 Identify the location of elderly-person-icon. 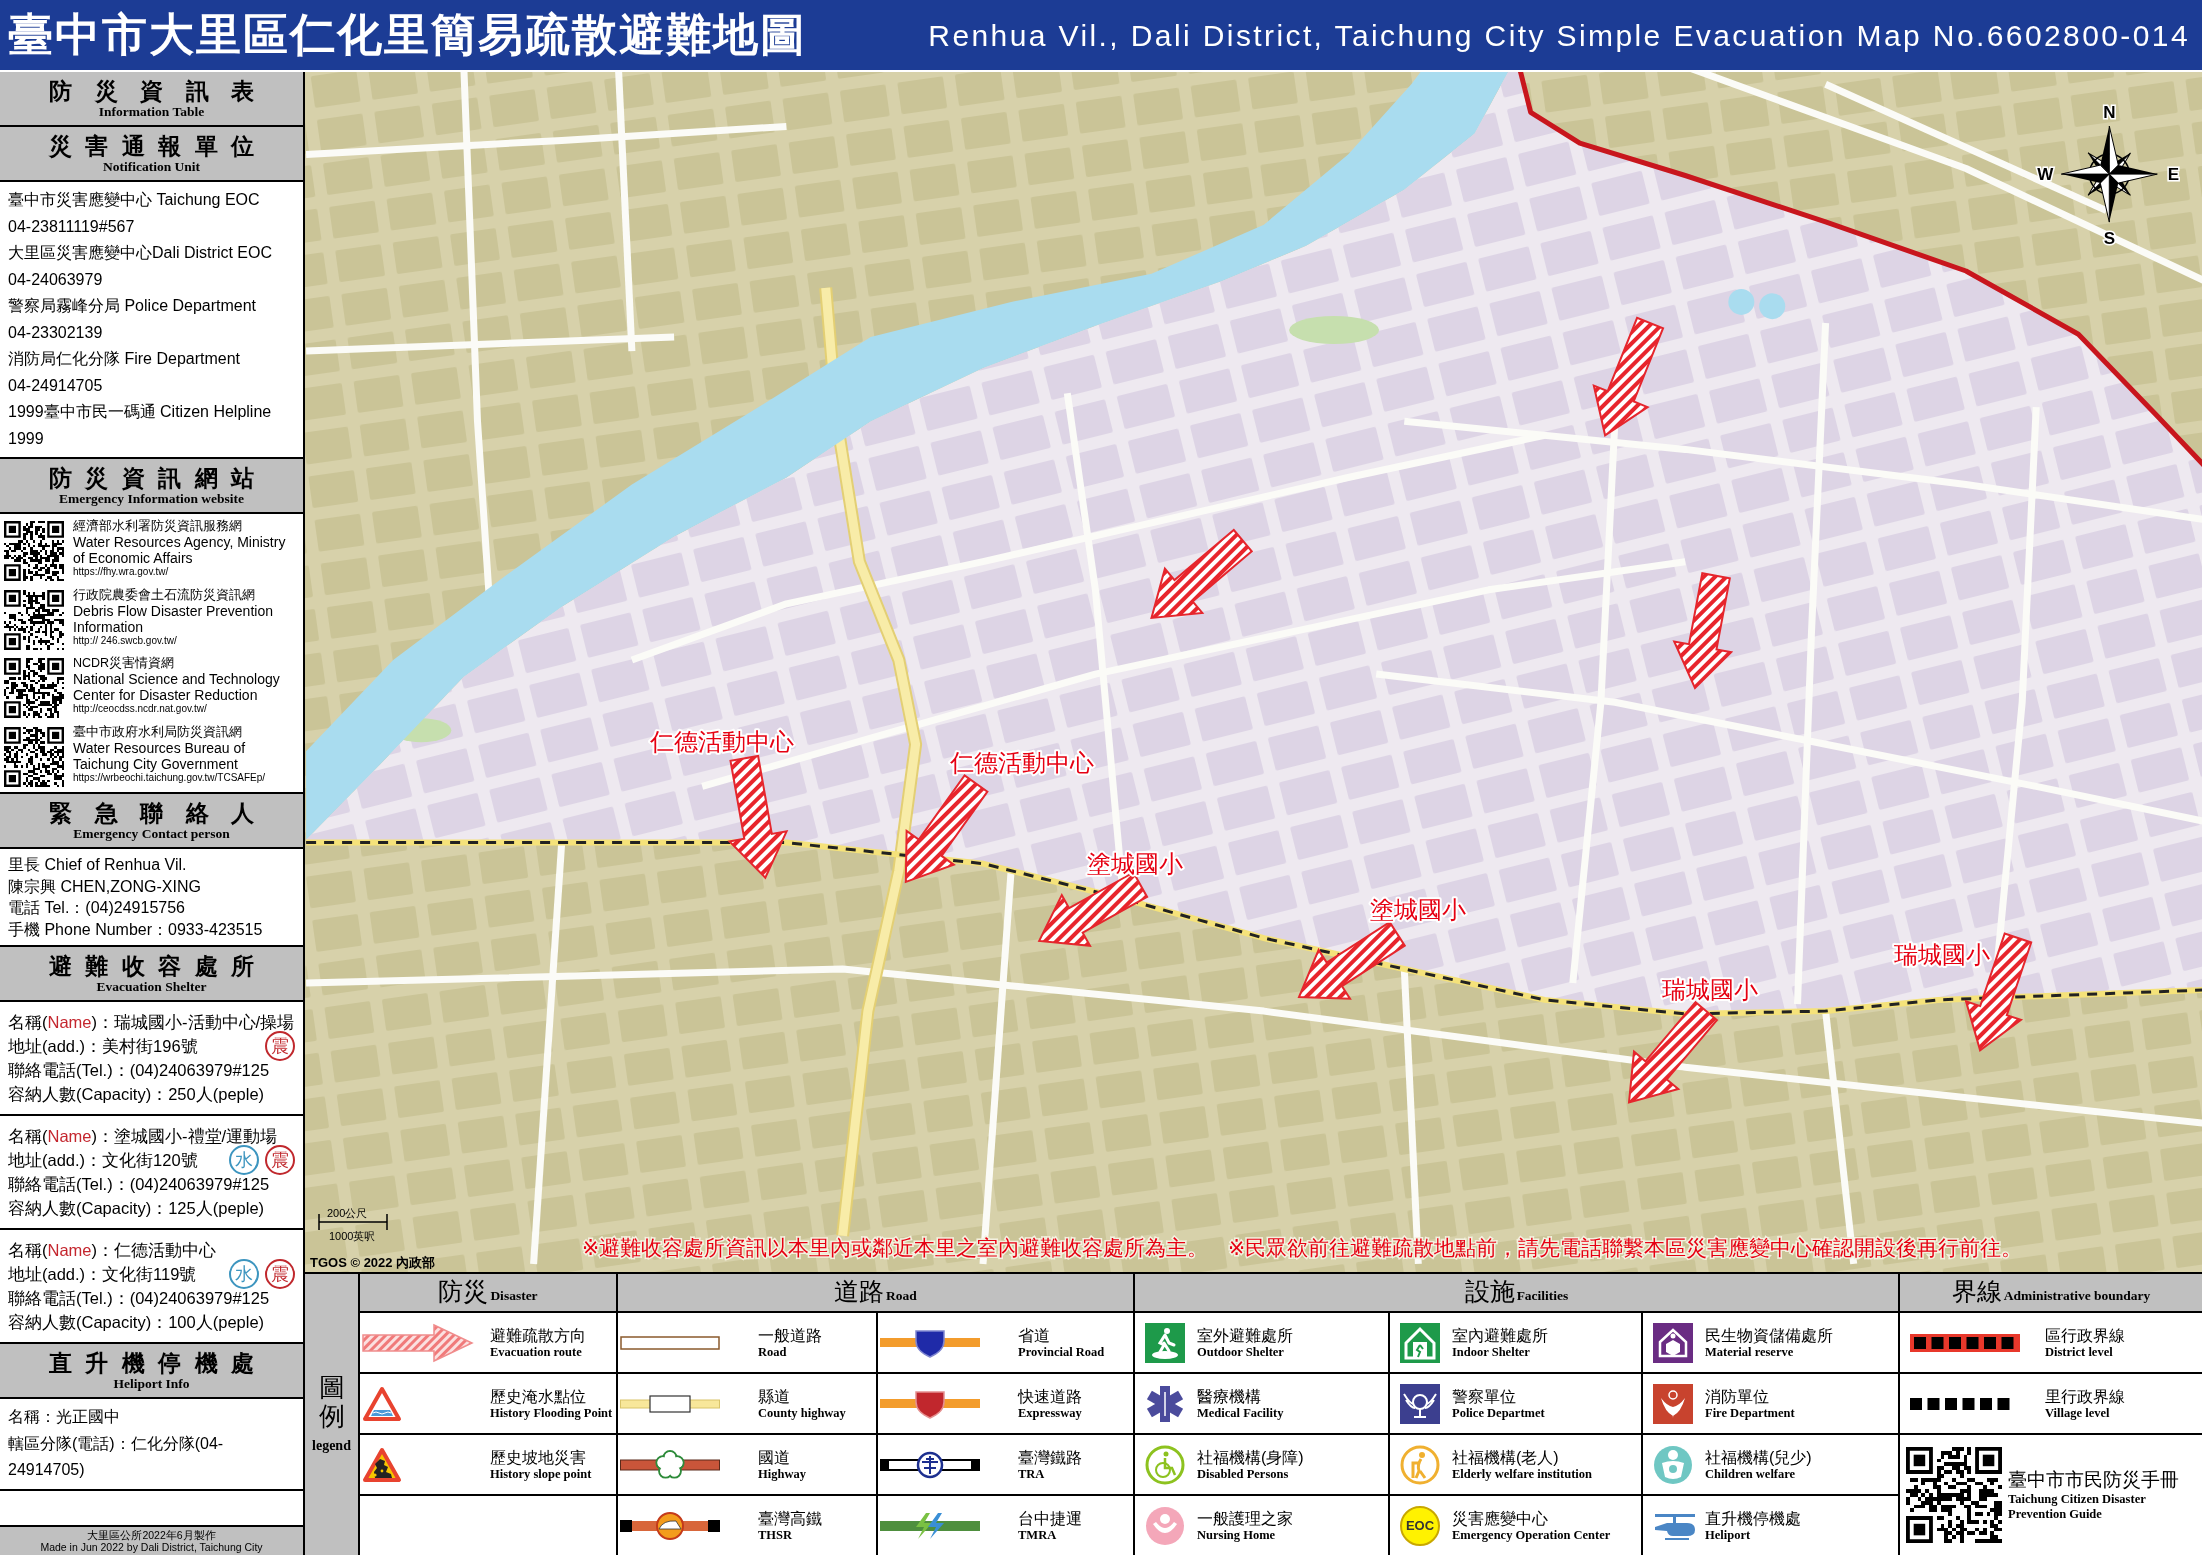
(1420, 1464).